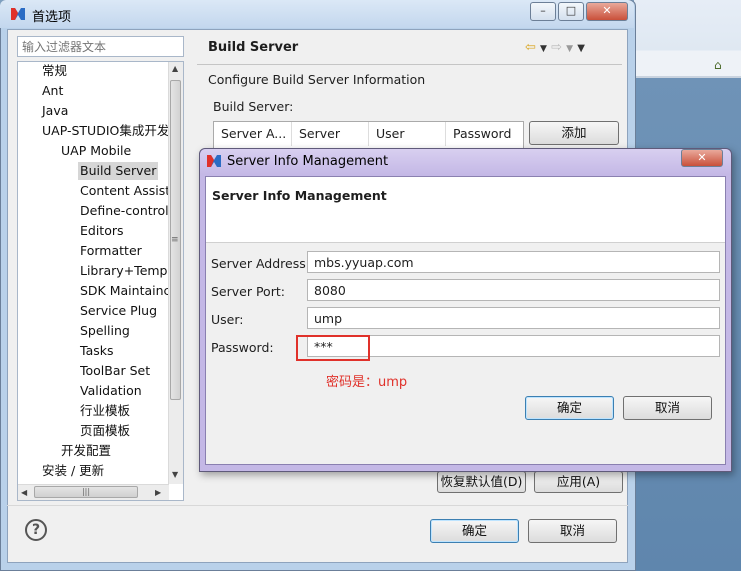 The image size is (741, 571). What do you see at coordinates (175, 68) in the screenshot?
I see `scroll-up-arrow-icon: ▲` at bounding box center [175, 68].